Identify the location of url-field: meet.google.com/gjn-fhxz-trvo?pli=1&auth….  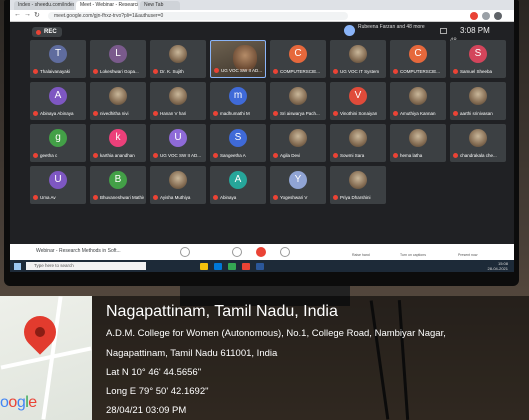
(198, 16).